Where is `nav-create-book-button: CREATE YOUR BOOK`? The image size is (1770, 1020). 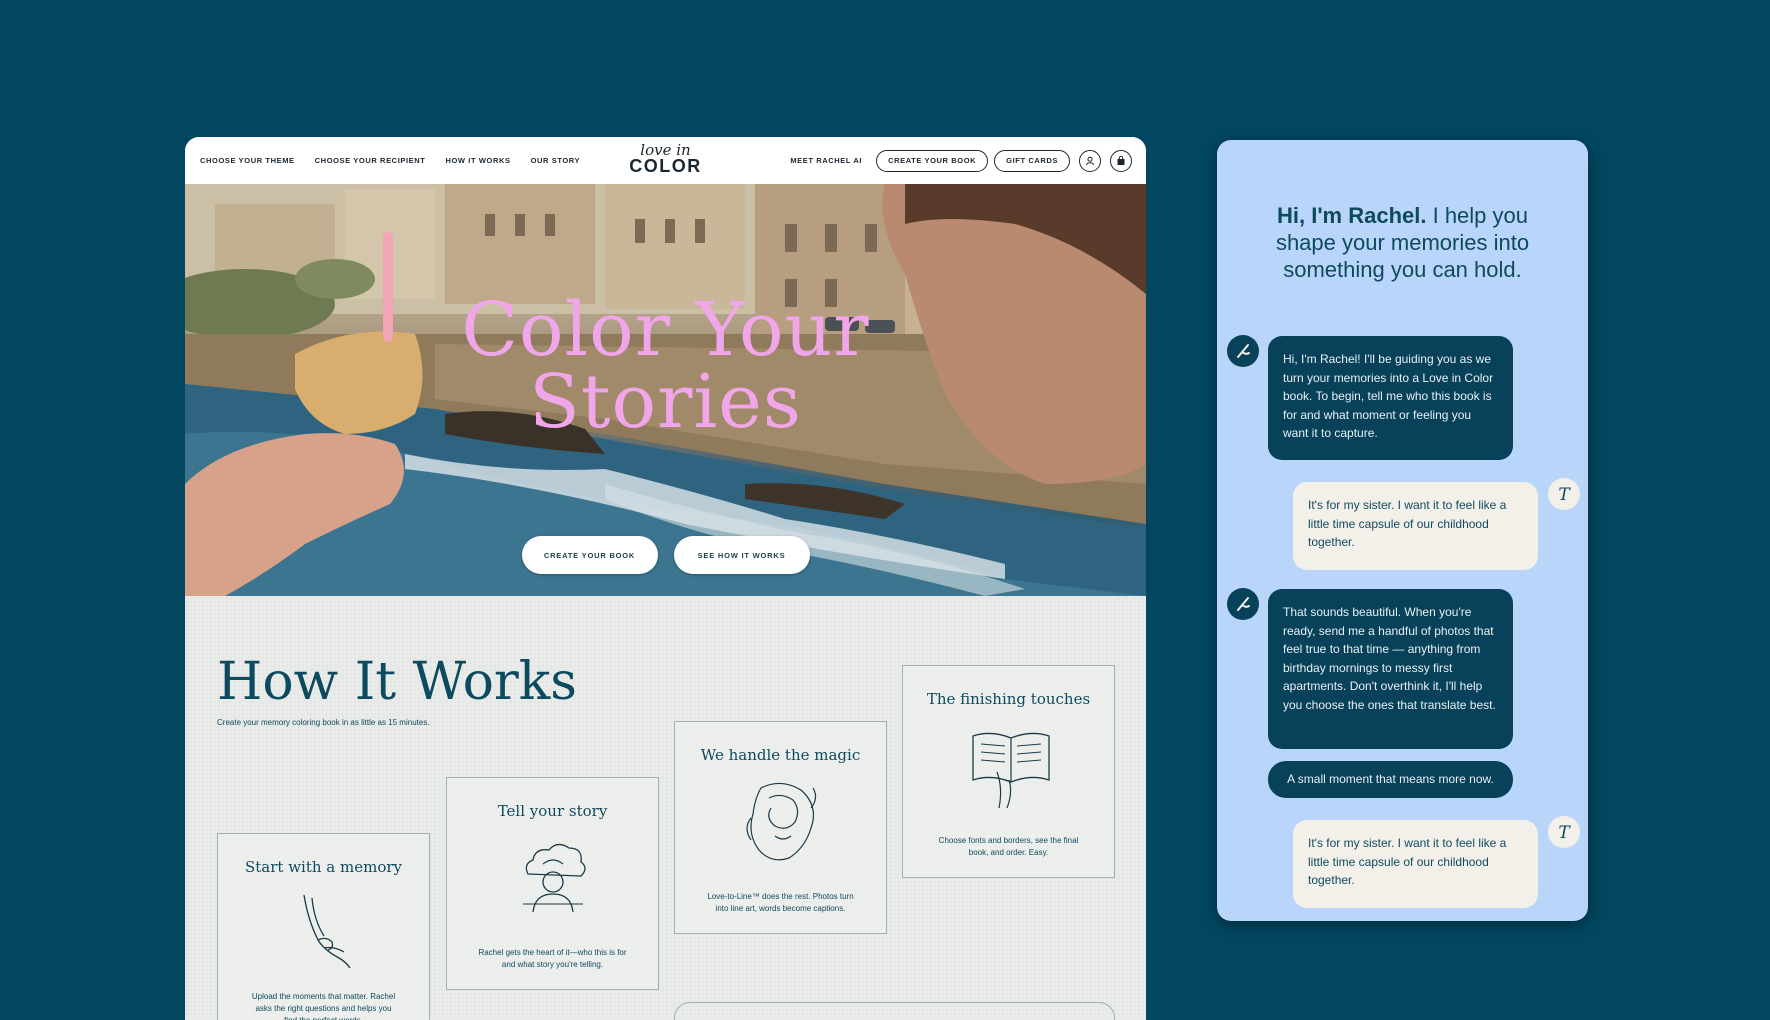 nav-create-book-button: CREATE YOUR BOOK is located at coordinates (932, 160).